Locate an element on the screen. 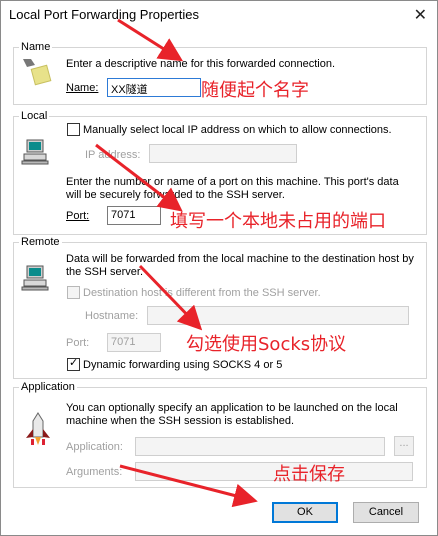  name-arrow is located at coordinates (150, 40).